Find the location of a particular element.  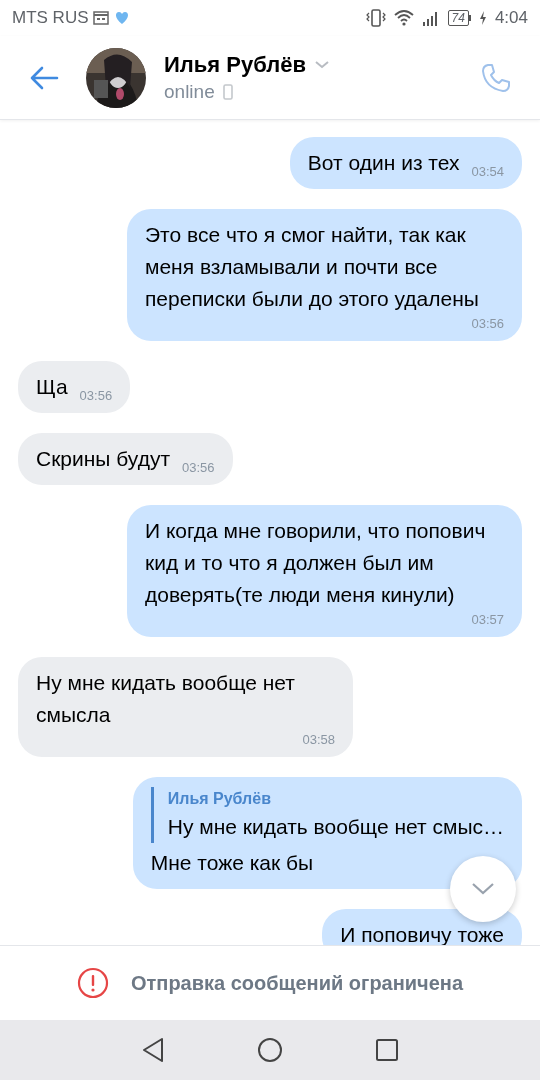

circle-icon is located at coordinates (270, 1050).